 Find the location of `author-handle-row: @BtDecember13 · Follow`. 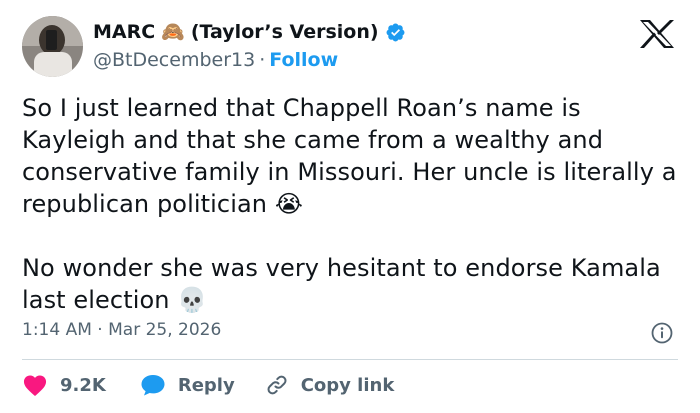

author-handle-row: @BtDecember13 · Follow is located at coordinates (215, 60).